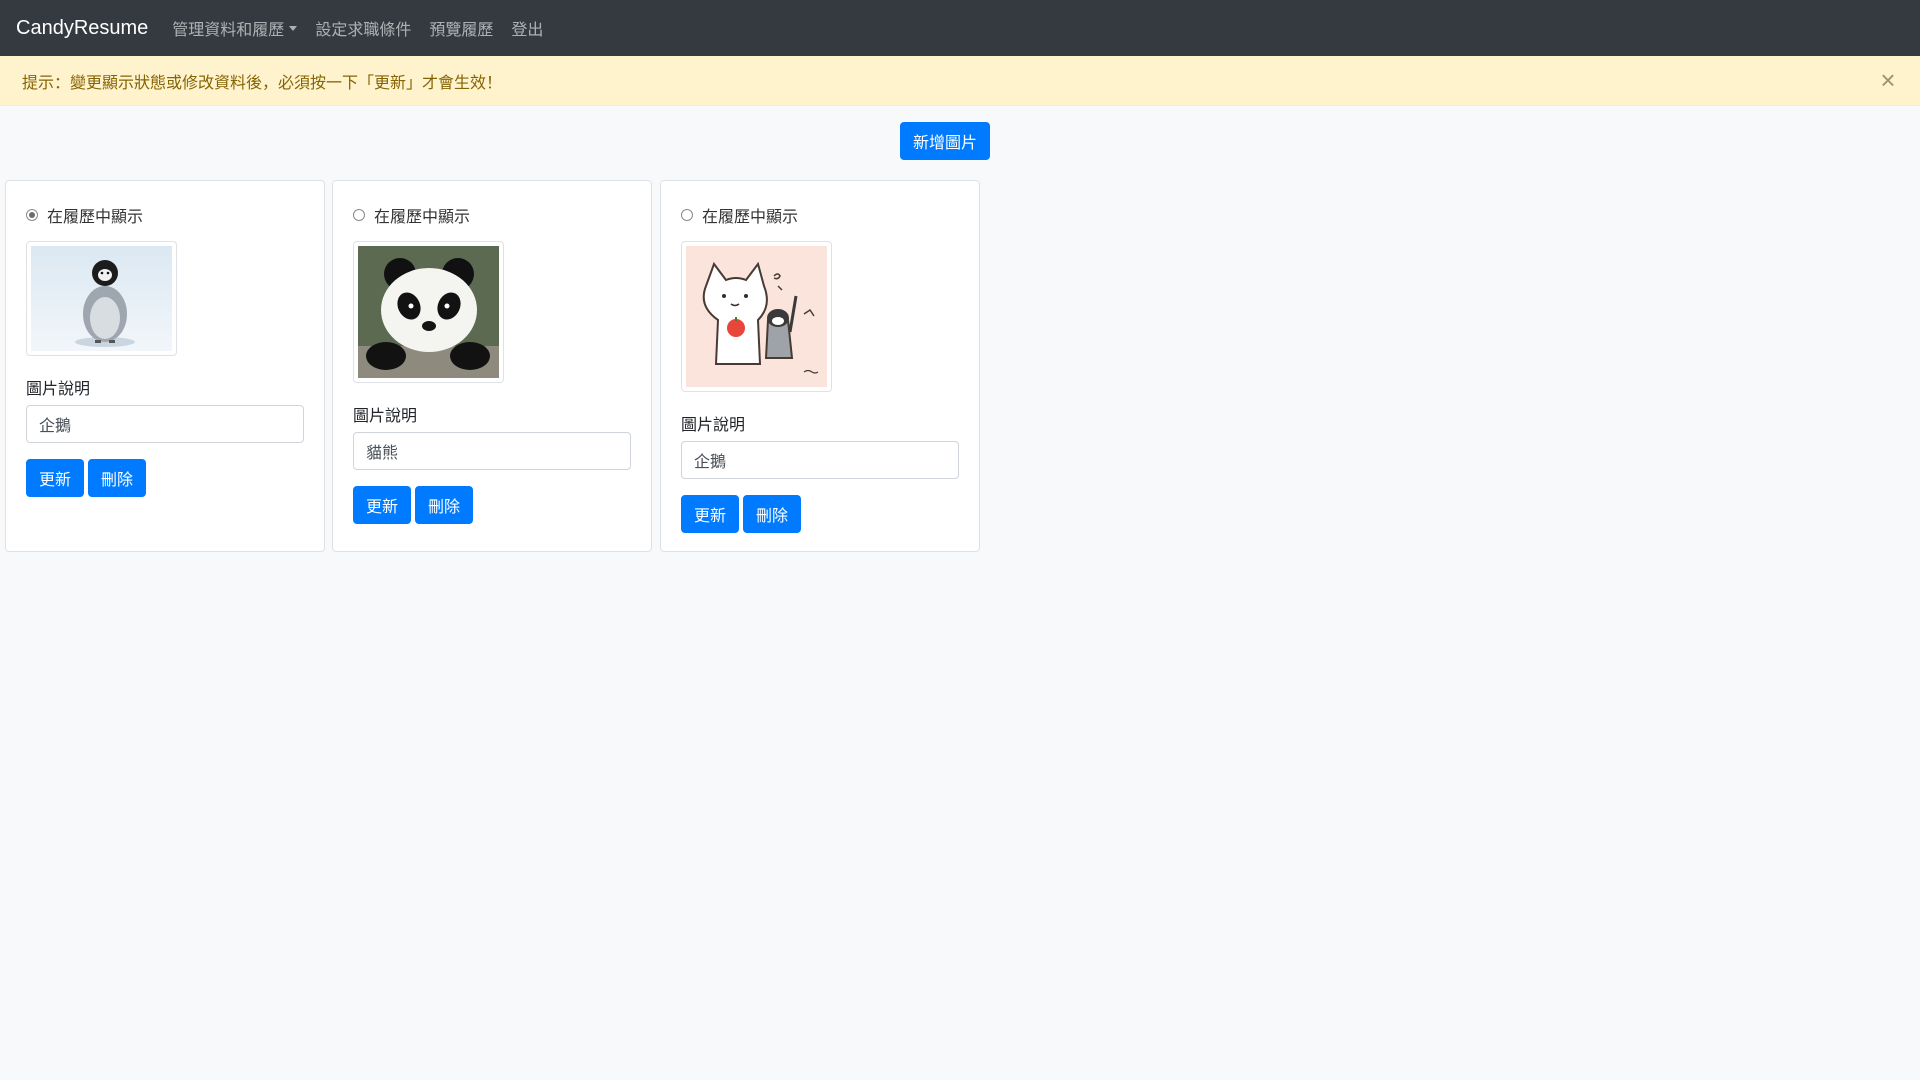 The image size is (1920, 1080). I want to click on nav-manage-dropdown: 管理資料和履歷, so click(235, 28).